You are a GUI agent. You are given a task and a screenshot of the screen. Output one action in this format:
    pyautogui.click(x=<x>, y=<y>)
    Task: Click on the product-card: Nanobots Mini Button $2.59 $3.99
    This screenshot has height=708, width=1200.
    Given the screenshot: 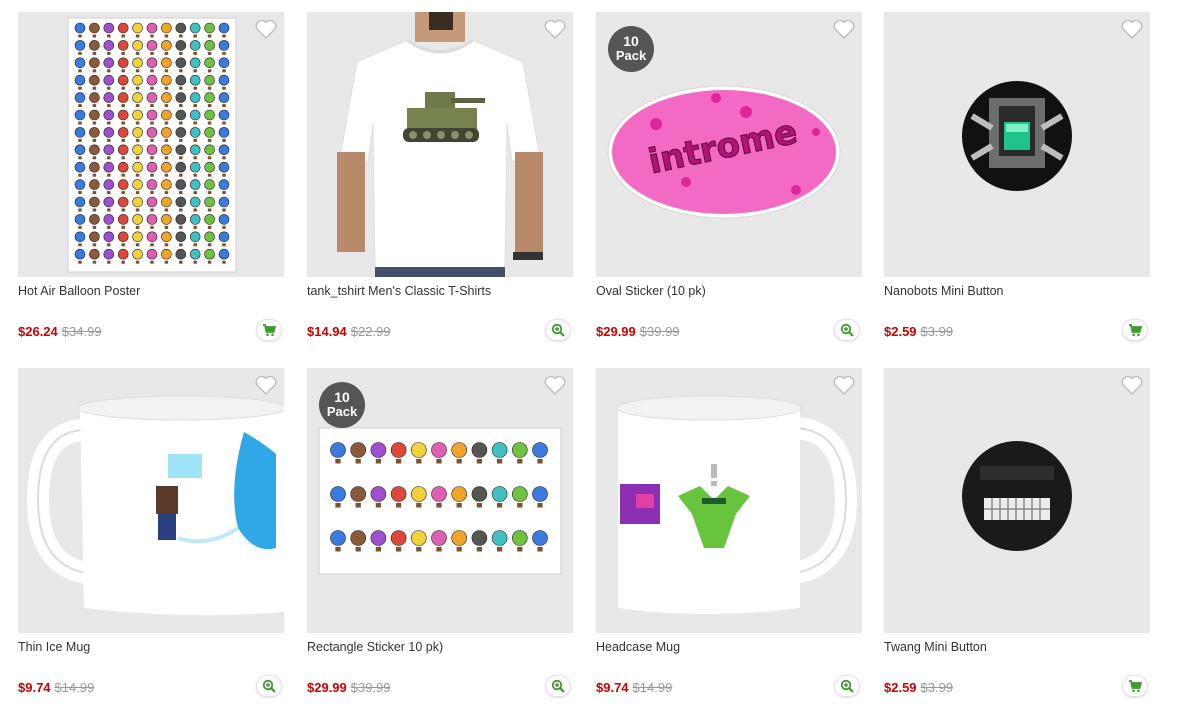 What is the action you would take?
    pyautogui.click(x=1017, y=182)
    